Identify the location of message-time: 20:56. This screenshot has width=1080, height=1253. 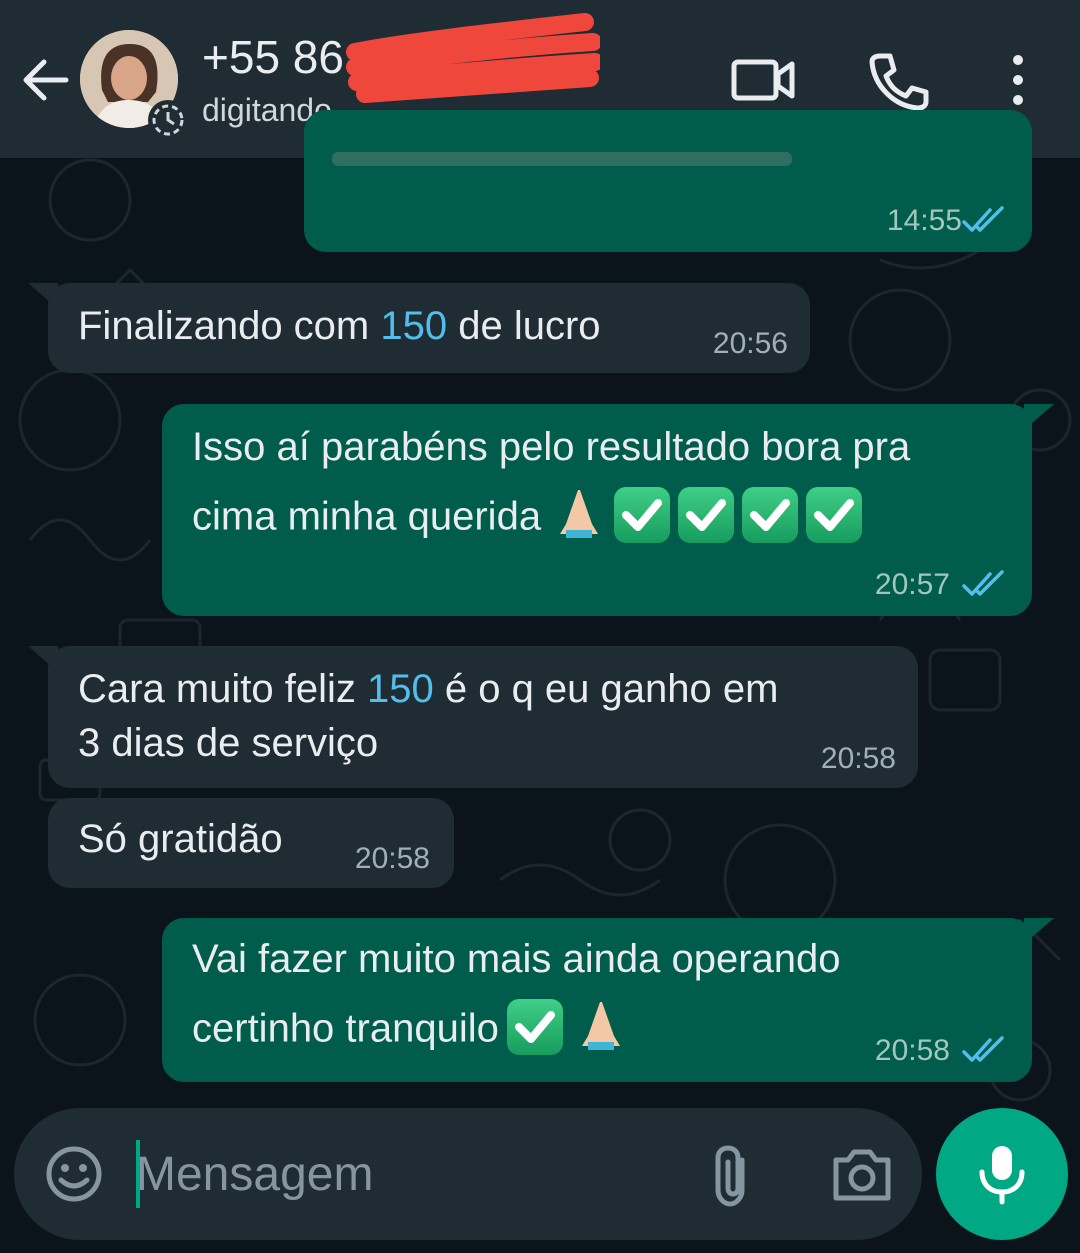
(750, 343).